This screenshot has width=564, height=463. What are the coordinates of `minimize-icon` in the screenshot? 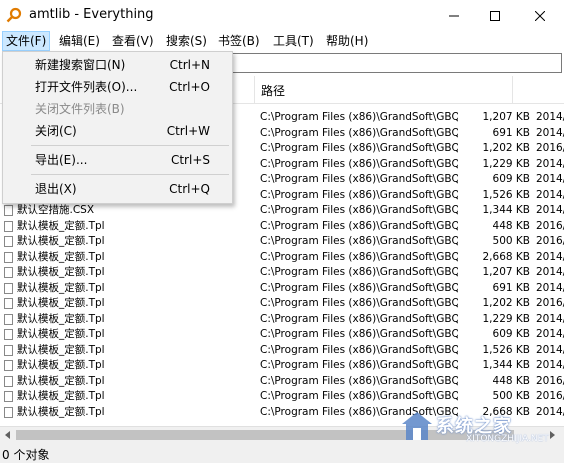 It's located at (454, 15).